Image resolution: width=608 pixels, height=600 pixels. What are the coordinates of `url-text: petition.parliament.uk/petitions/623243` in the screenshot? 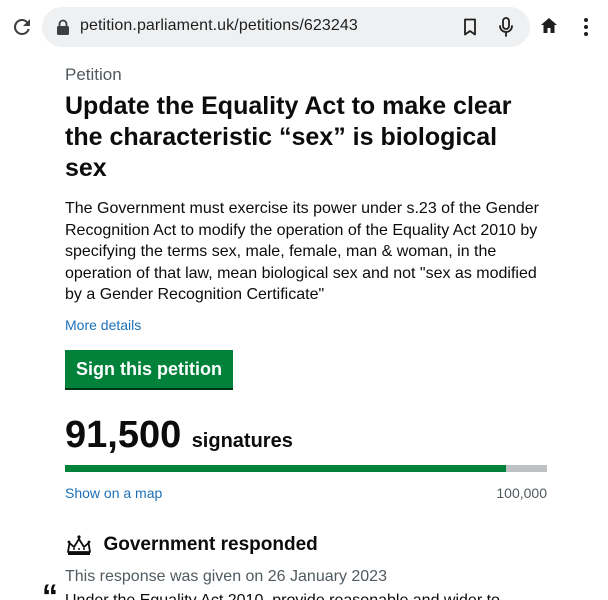 It's located at (219, 25).